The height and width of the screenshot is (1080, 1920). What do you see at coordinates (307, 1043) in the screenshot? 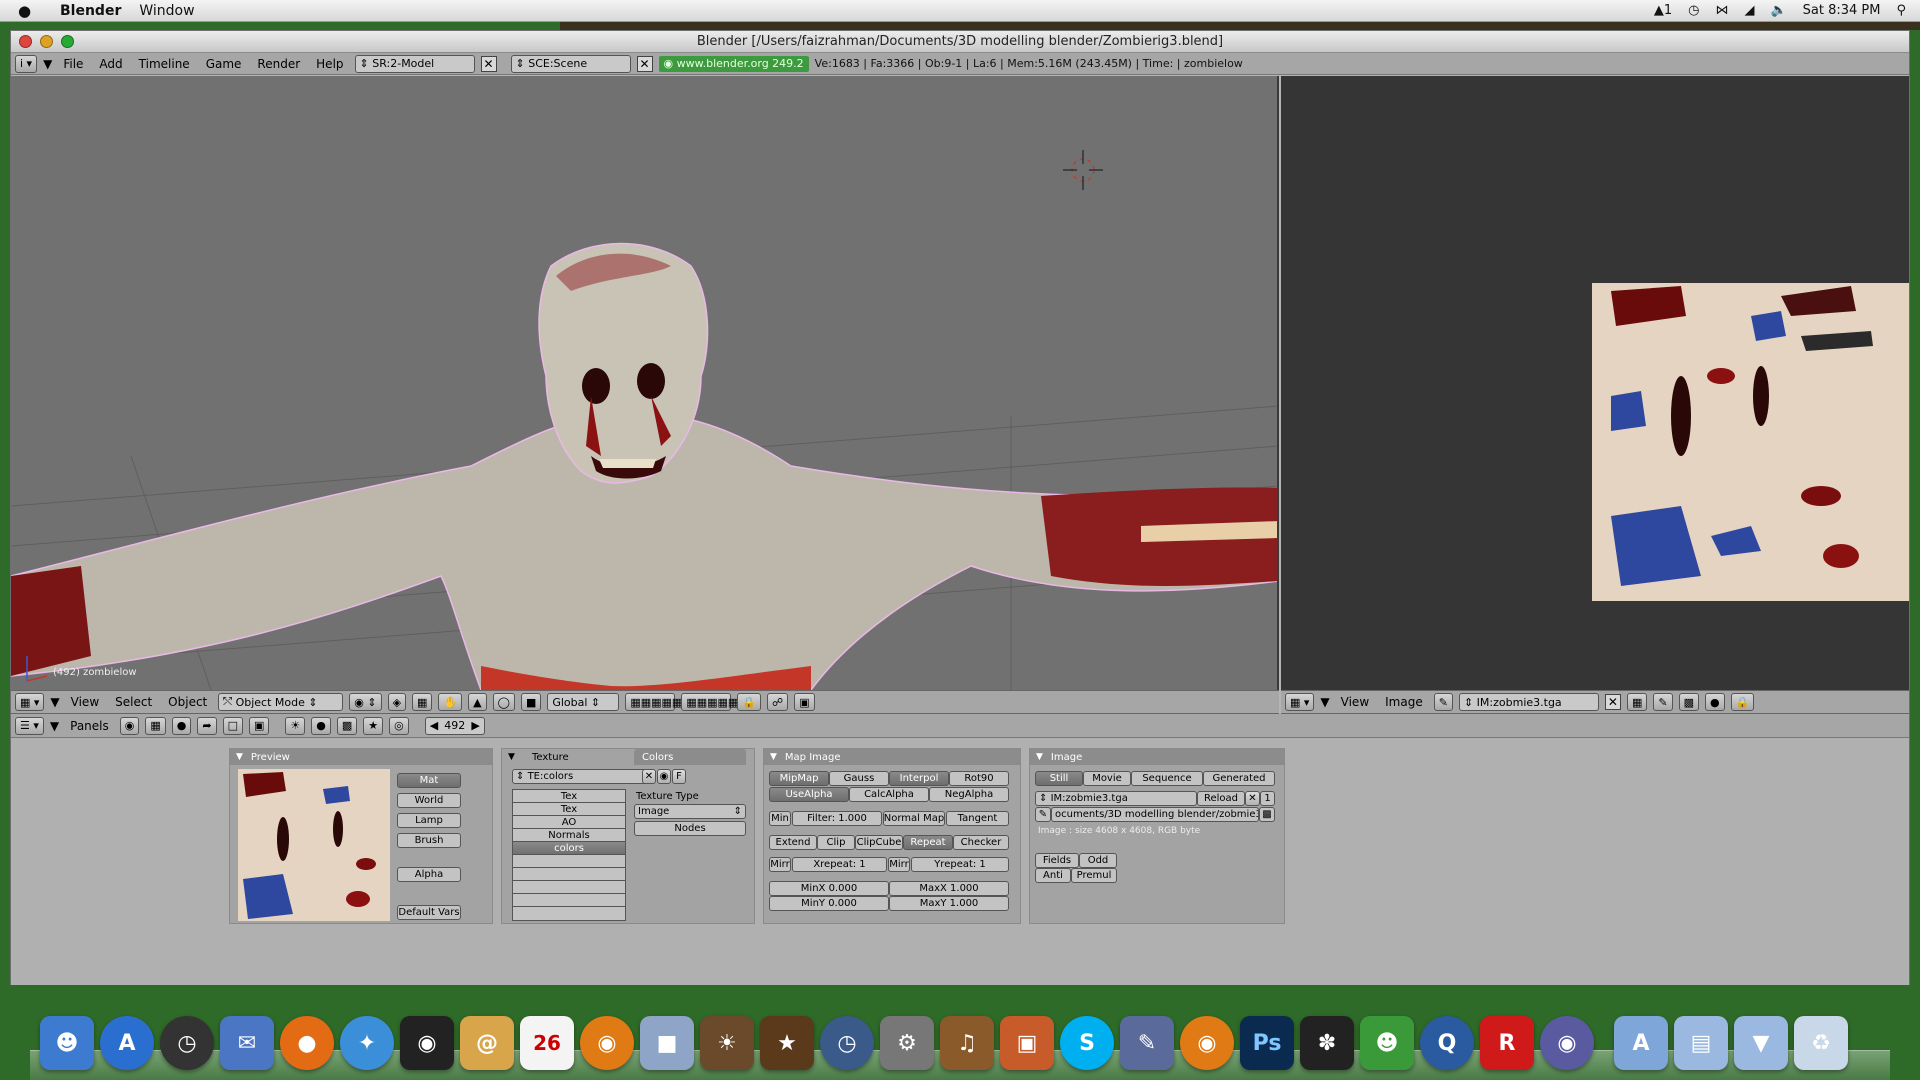
I see `firefox-icon: ●` at bounding box center [307, 1043].